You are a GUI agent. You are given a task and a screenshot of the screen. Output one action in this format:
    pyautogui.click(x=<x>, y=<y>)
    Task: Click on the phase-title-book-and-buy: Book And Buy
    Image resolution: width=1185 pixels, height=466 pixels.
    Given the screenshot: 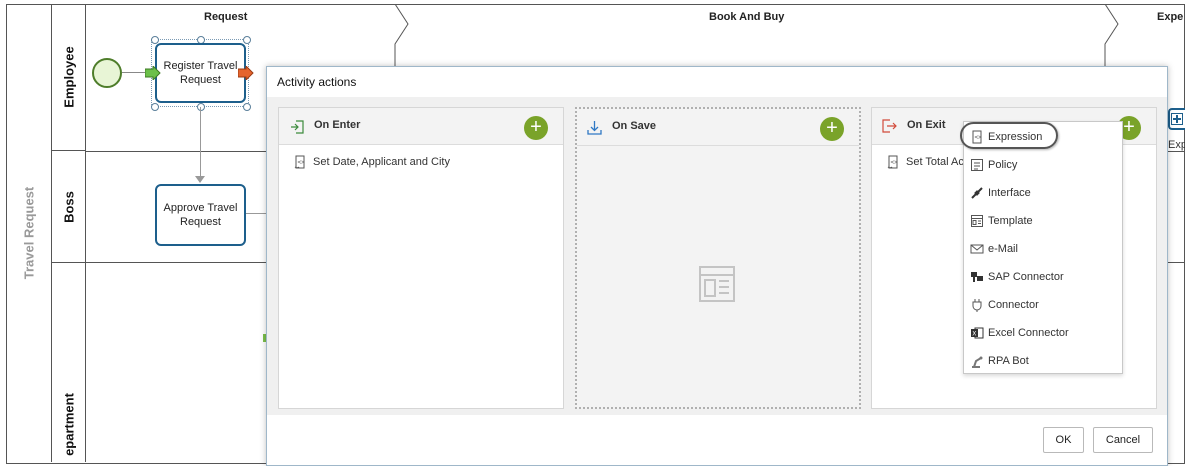 What is the action you would take?
    pyautogui.click(x=747, y=17)
    